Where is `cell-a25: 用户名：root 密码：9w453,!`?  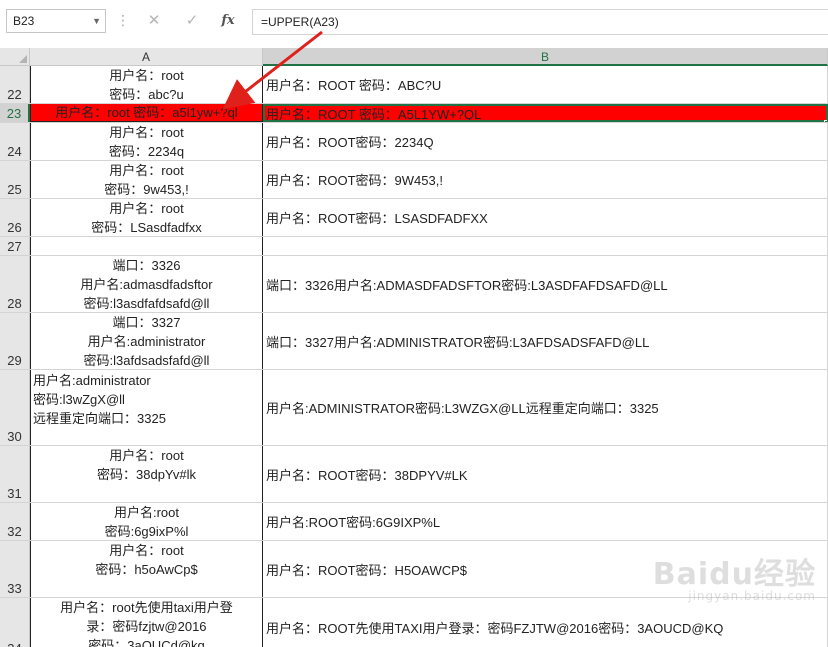
cell-a25: 用户名：root 密码：9w453,! is located at coordinates (146, 179).